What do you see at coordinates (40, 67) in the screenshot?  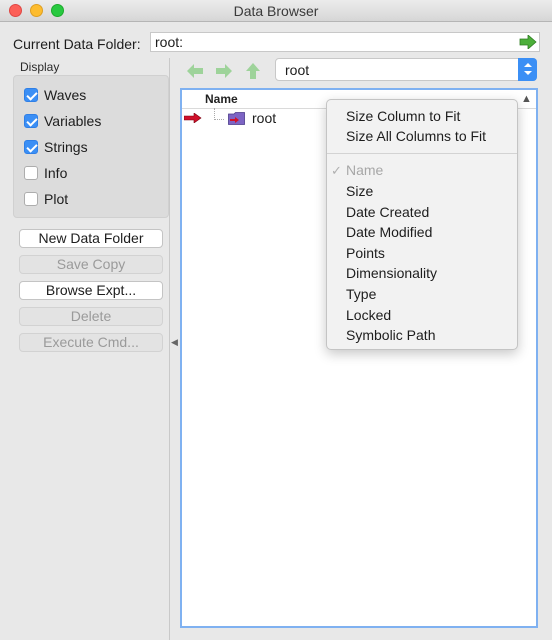 I see `display-group-label: Display` at bounding box center [40, 67].